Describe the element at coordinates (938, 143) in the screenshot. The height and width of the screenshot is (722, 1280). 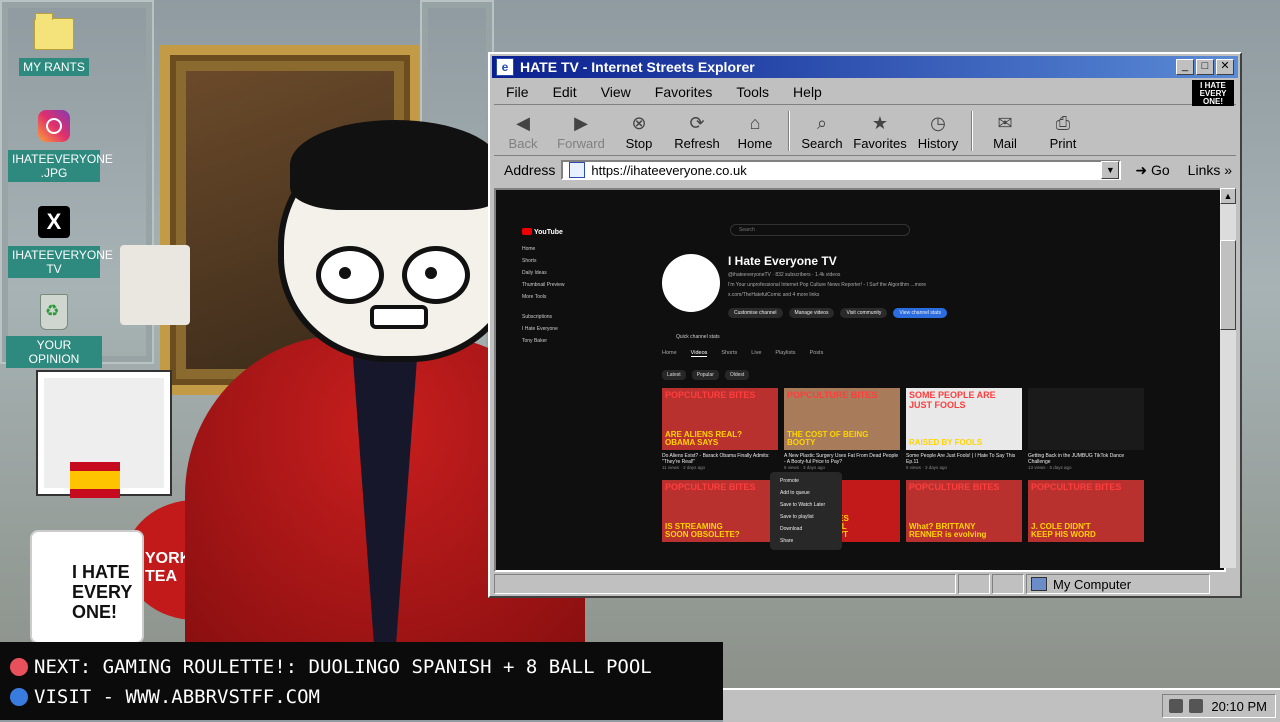
I see `history-label: History` at that location.